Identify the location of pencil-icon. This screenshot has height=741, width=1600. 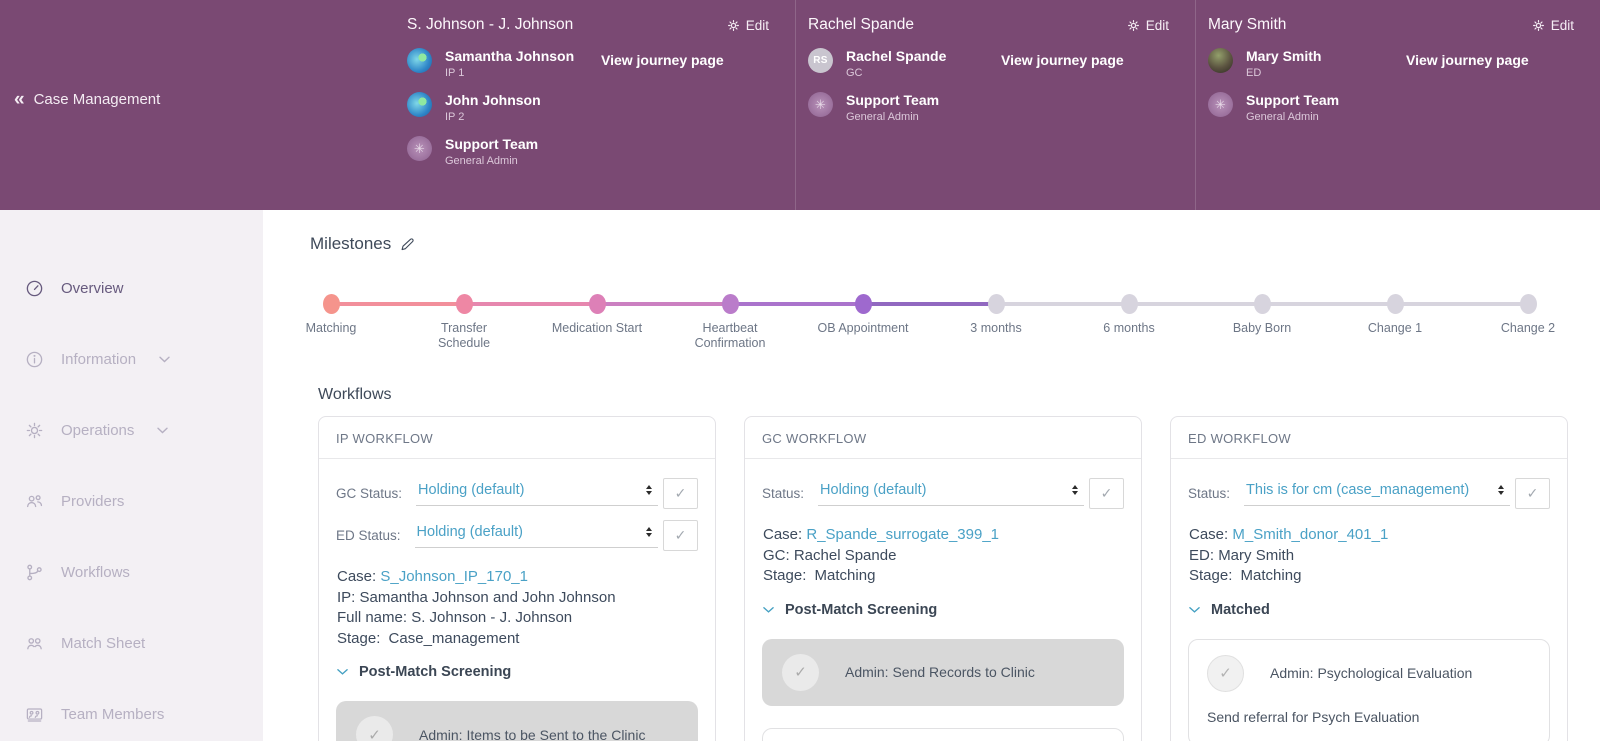
(407, 244).